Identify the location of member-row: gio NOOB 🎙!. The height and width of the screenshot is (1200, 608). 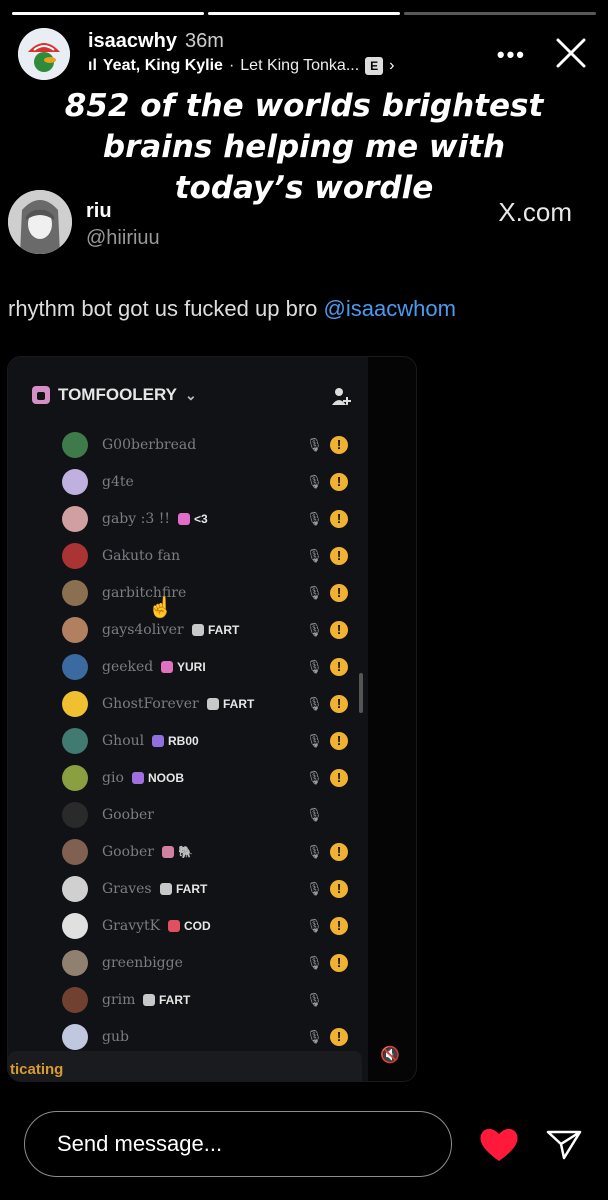
(188, 778).